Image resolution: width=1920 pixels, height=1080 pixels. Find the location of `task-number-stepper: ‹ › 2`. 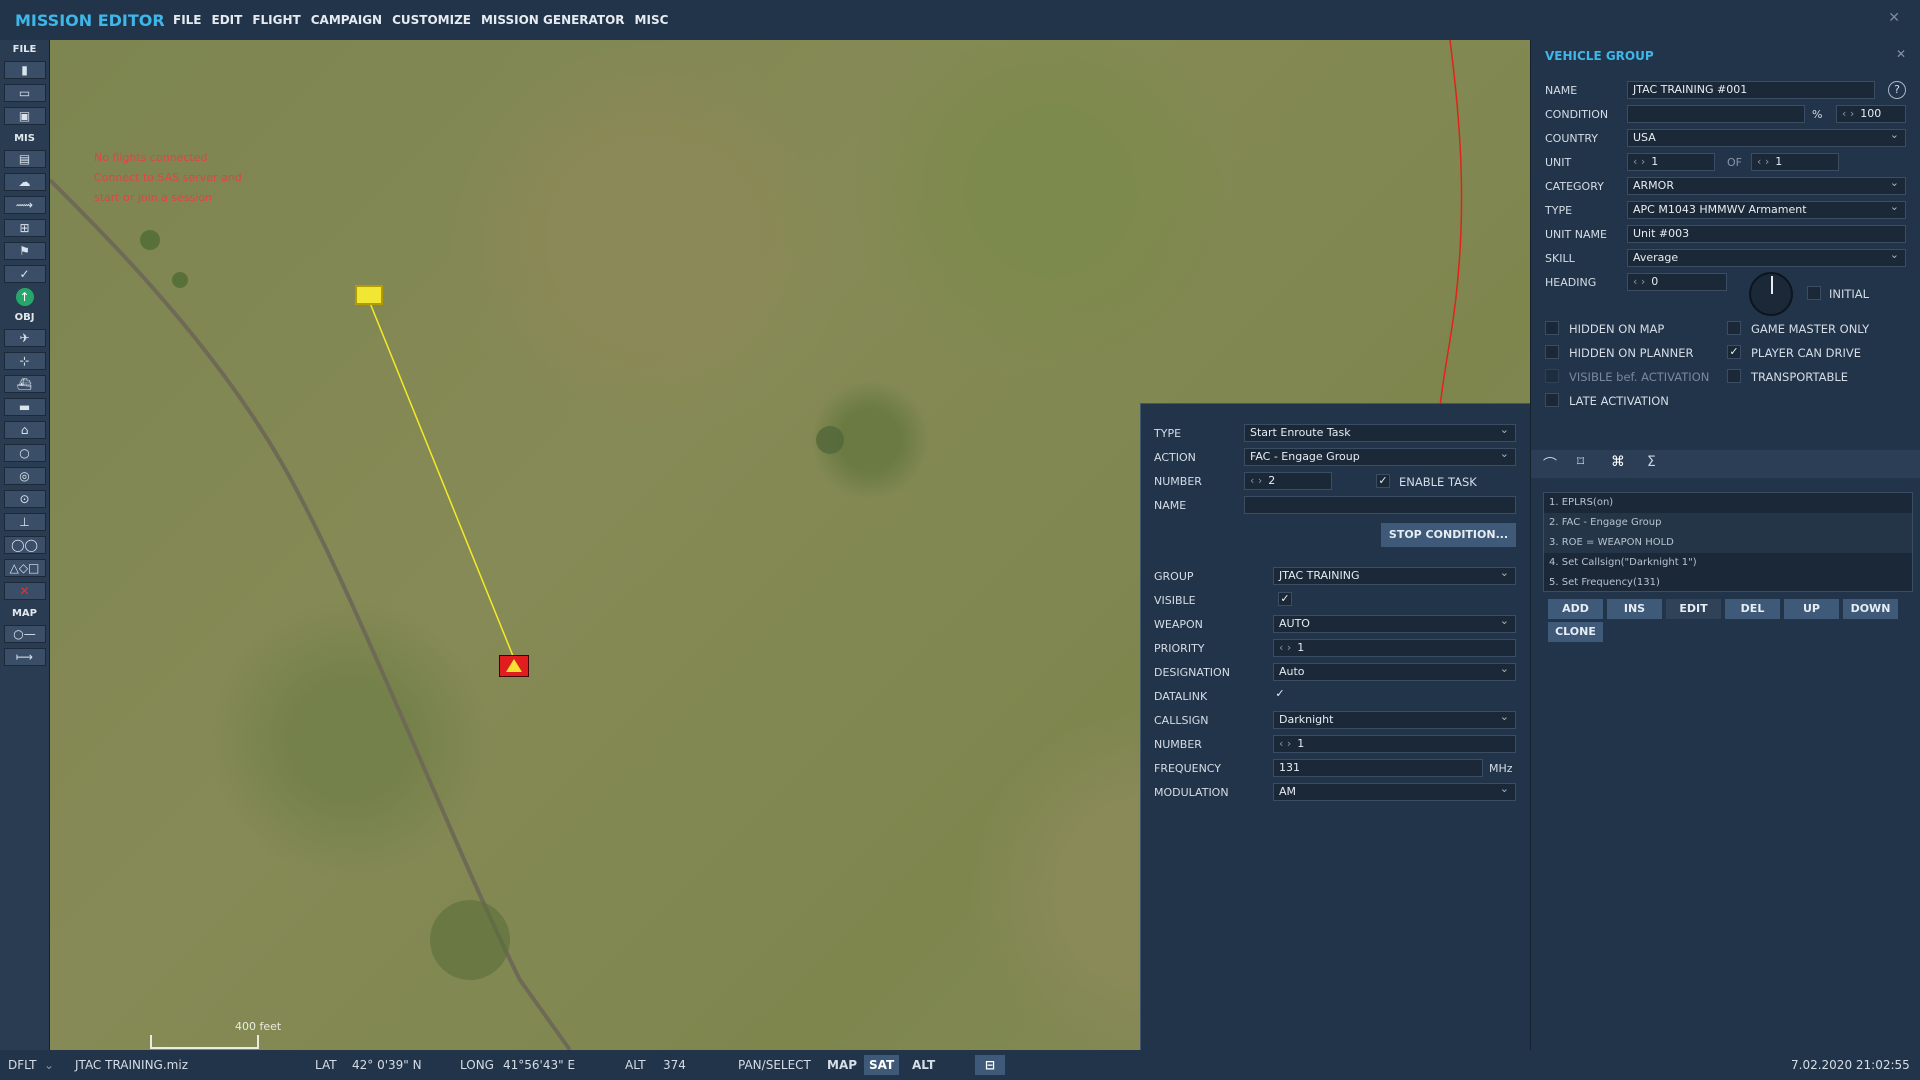

task-number-stepper: ‹ › 2 is located at coordinates (1288, 481).